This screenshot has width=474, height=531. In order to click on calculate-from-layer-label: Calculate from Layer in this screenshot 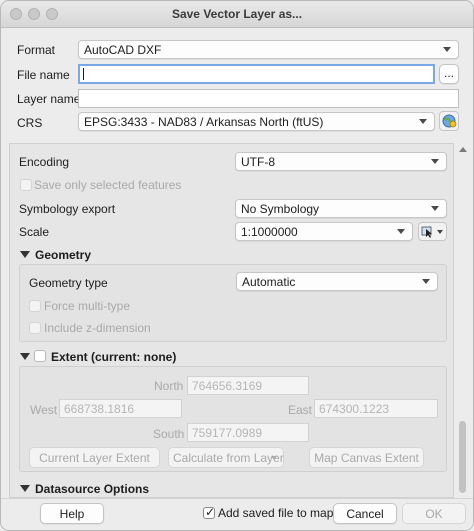, I will do `click(228, 458)`.